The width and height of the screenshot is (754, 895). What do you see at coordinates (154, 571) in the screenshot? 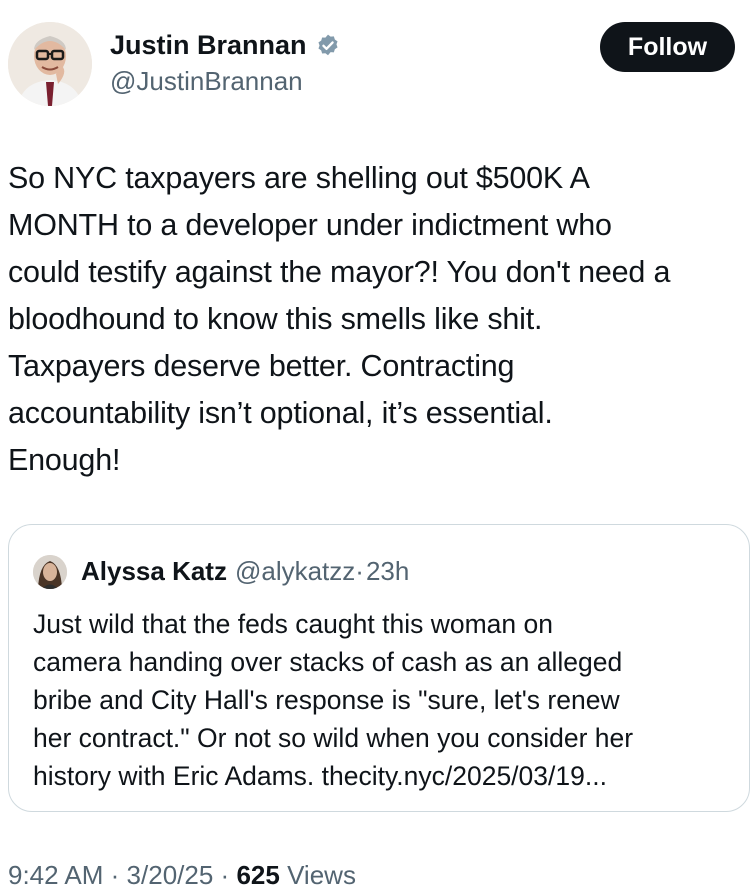
I see `quote-author-name: Alyssa Katz` at bounding box center [154, 571].